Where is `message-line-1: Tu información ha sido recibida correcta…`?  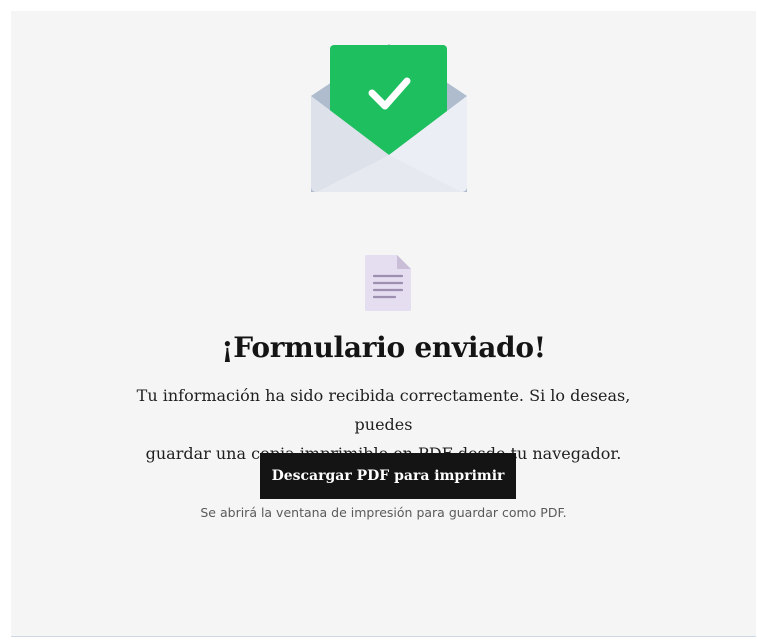
message-line-1: Tu información ha sido recibida correcta… is located at coordinates (383, 410).